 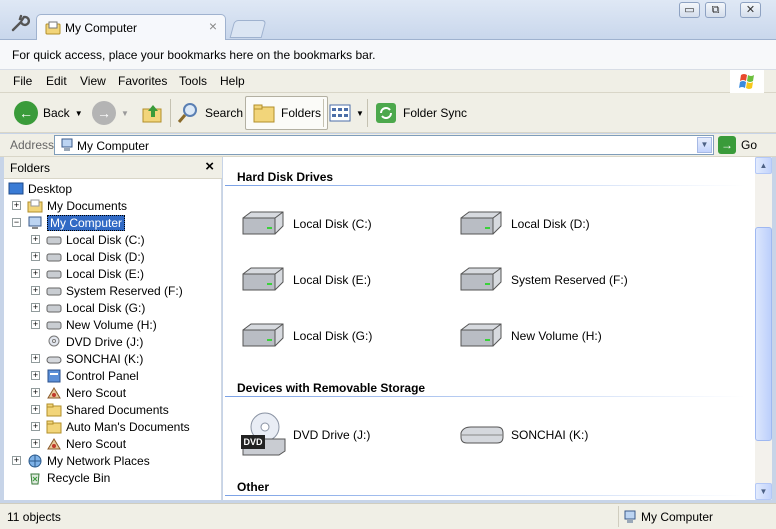 What do you see at coordinates (54, 359) in the screenshot?
I see `removable-drive-icon` at bounding box center [54, 359].